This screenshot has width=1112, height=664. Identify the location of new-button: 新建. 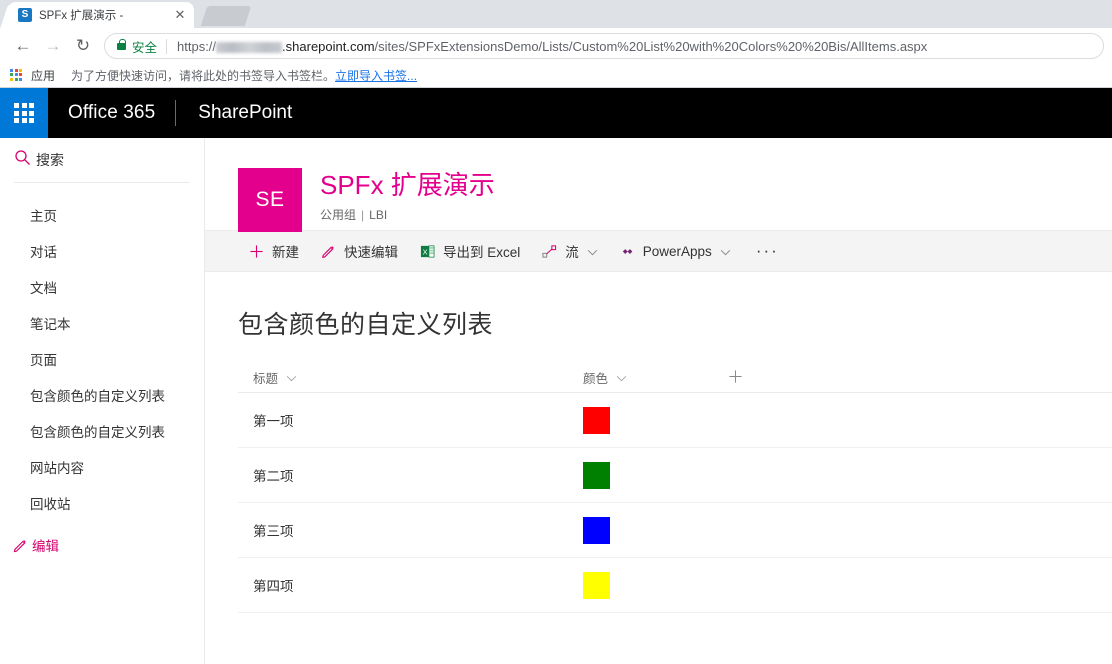
(274, 251).